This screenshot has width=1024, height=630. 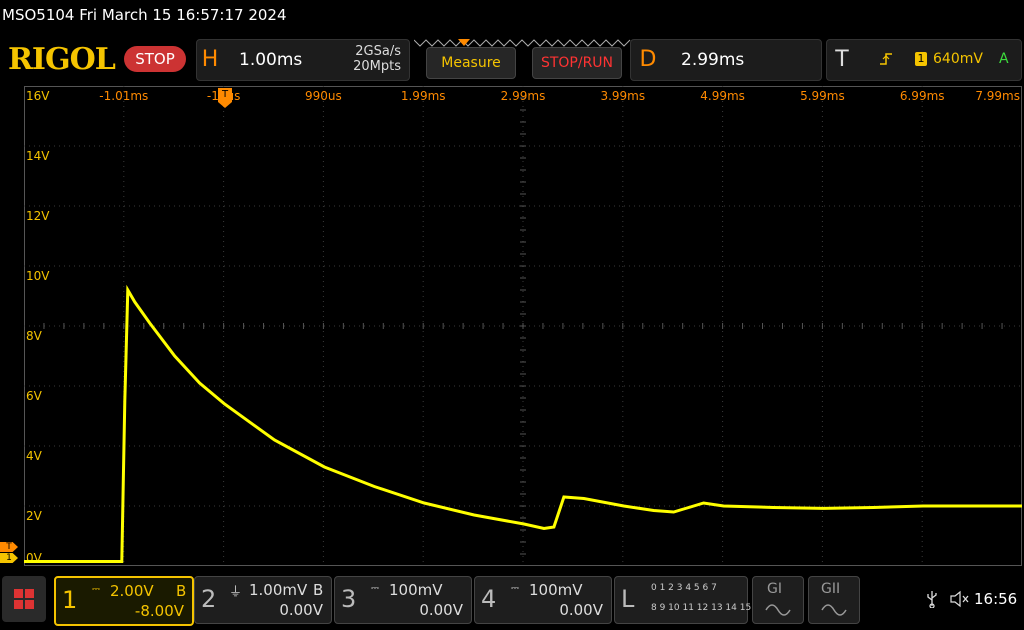 What do you see at coordinates (209, 599) in the screenshot?
I see `ch2-number: 2` at bounding box center [209, 599].